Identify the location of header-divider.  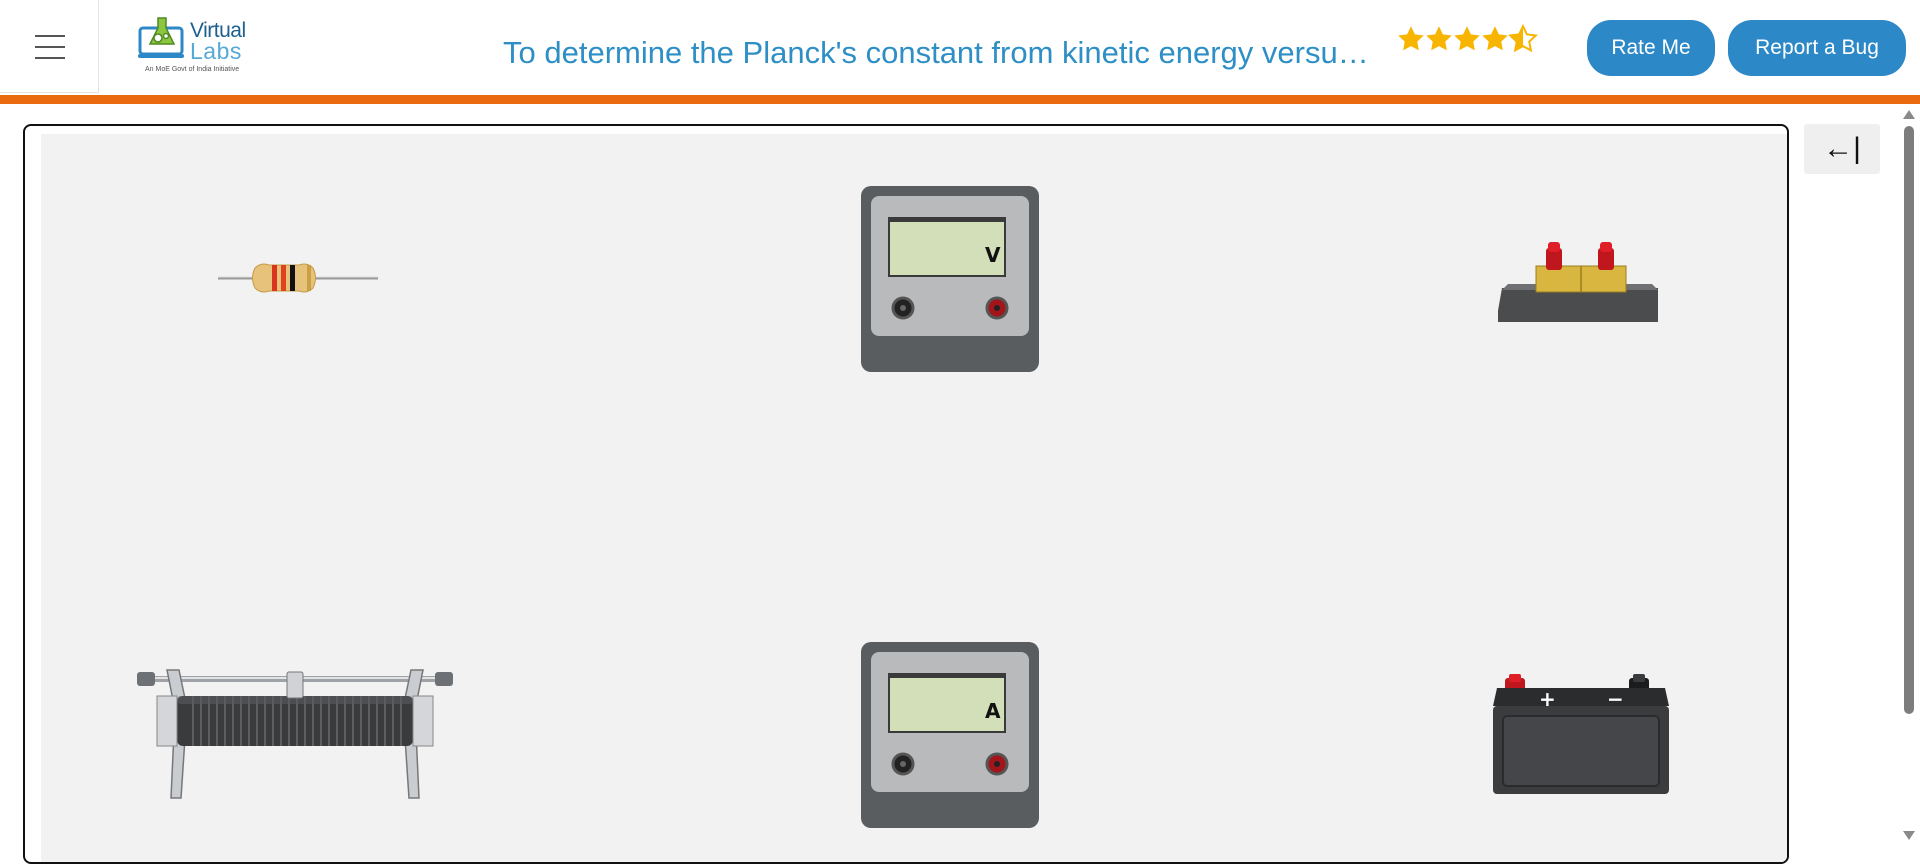
(960, 99).